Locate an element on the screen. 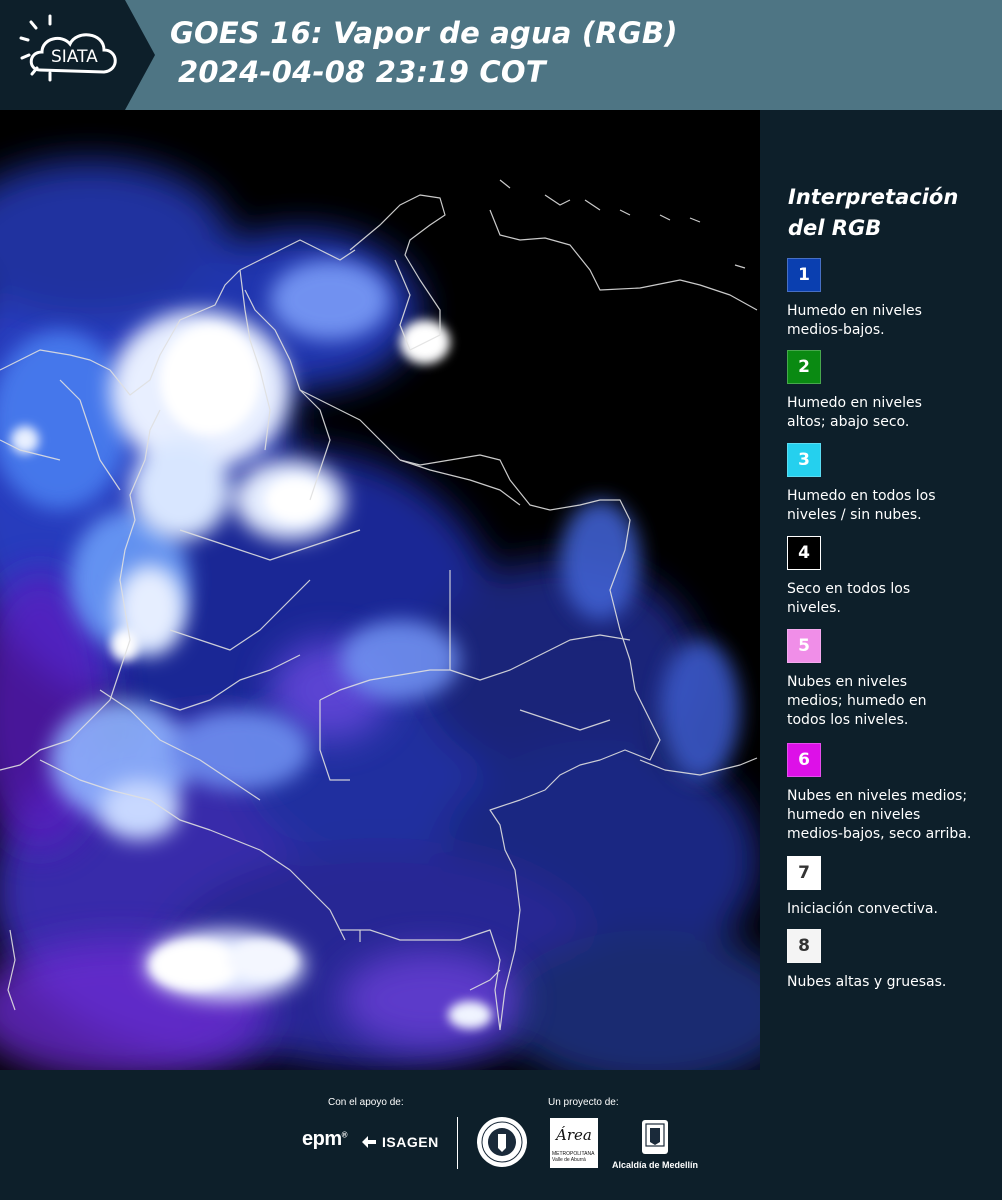  legend-description: Humedo en todos los niveles / sin nubes. is located at coordinates (861, 505).